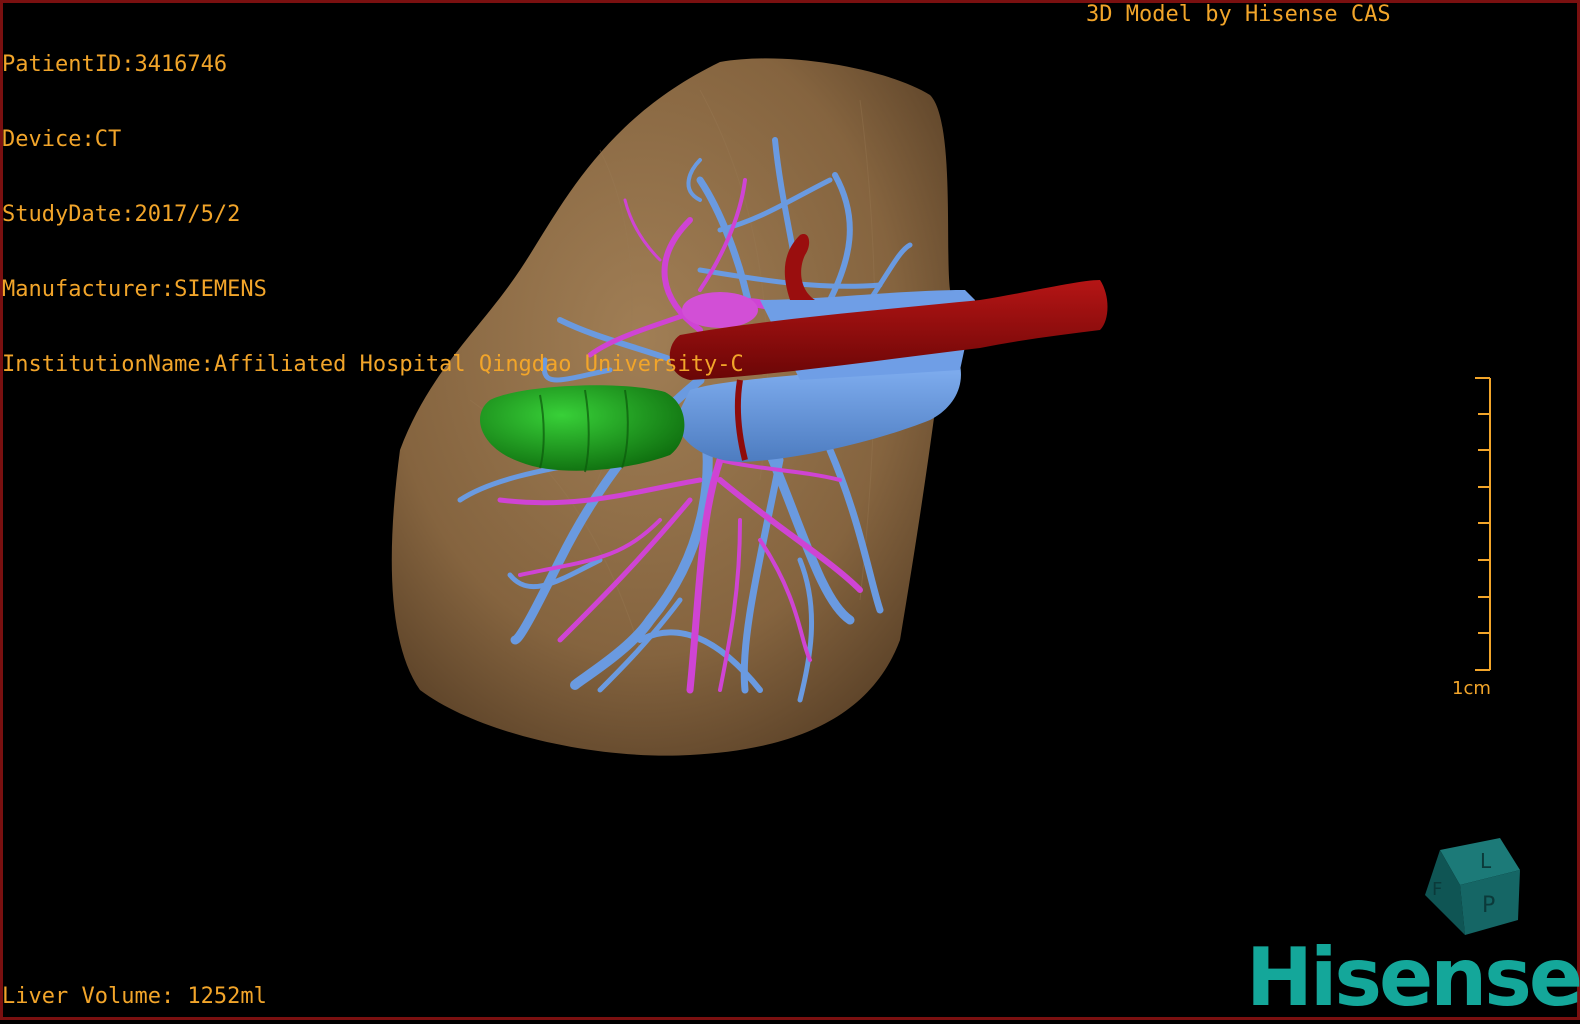 The width and height of the screenshot is (1580, 1024). What do you see at coordinates (1413, 977) in the screenshot?
I see `brand-logo: Hisense` at bounding box center [1413, 977].